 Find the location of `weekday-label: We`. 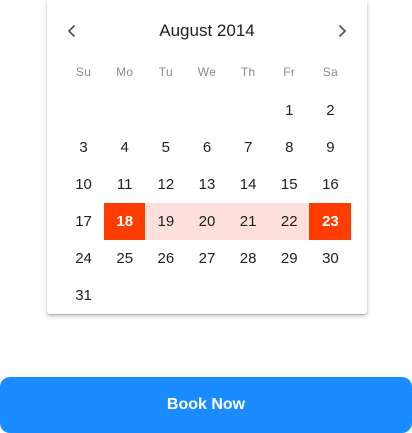

weekday-label: We is located at coordinates (207, 72).